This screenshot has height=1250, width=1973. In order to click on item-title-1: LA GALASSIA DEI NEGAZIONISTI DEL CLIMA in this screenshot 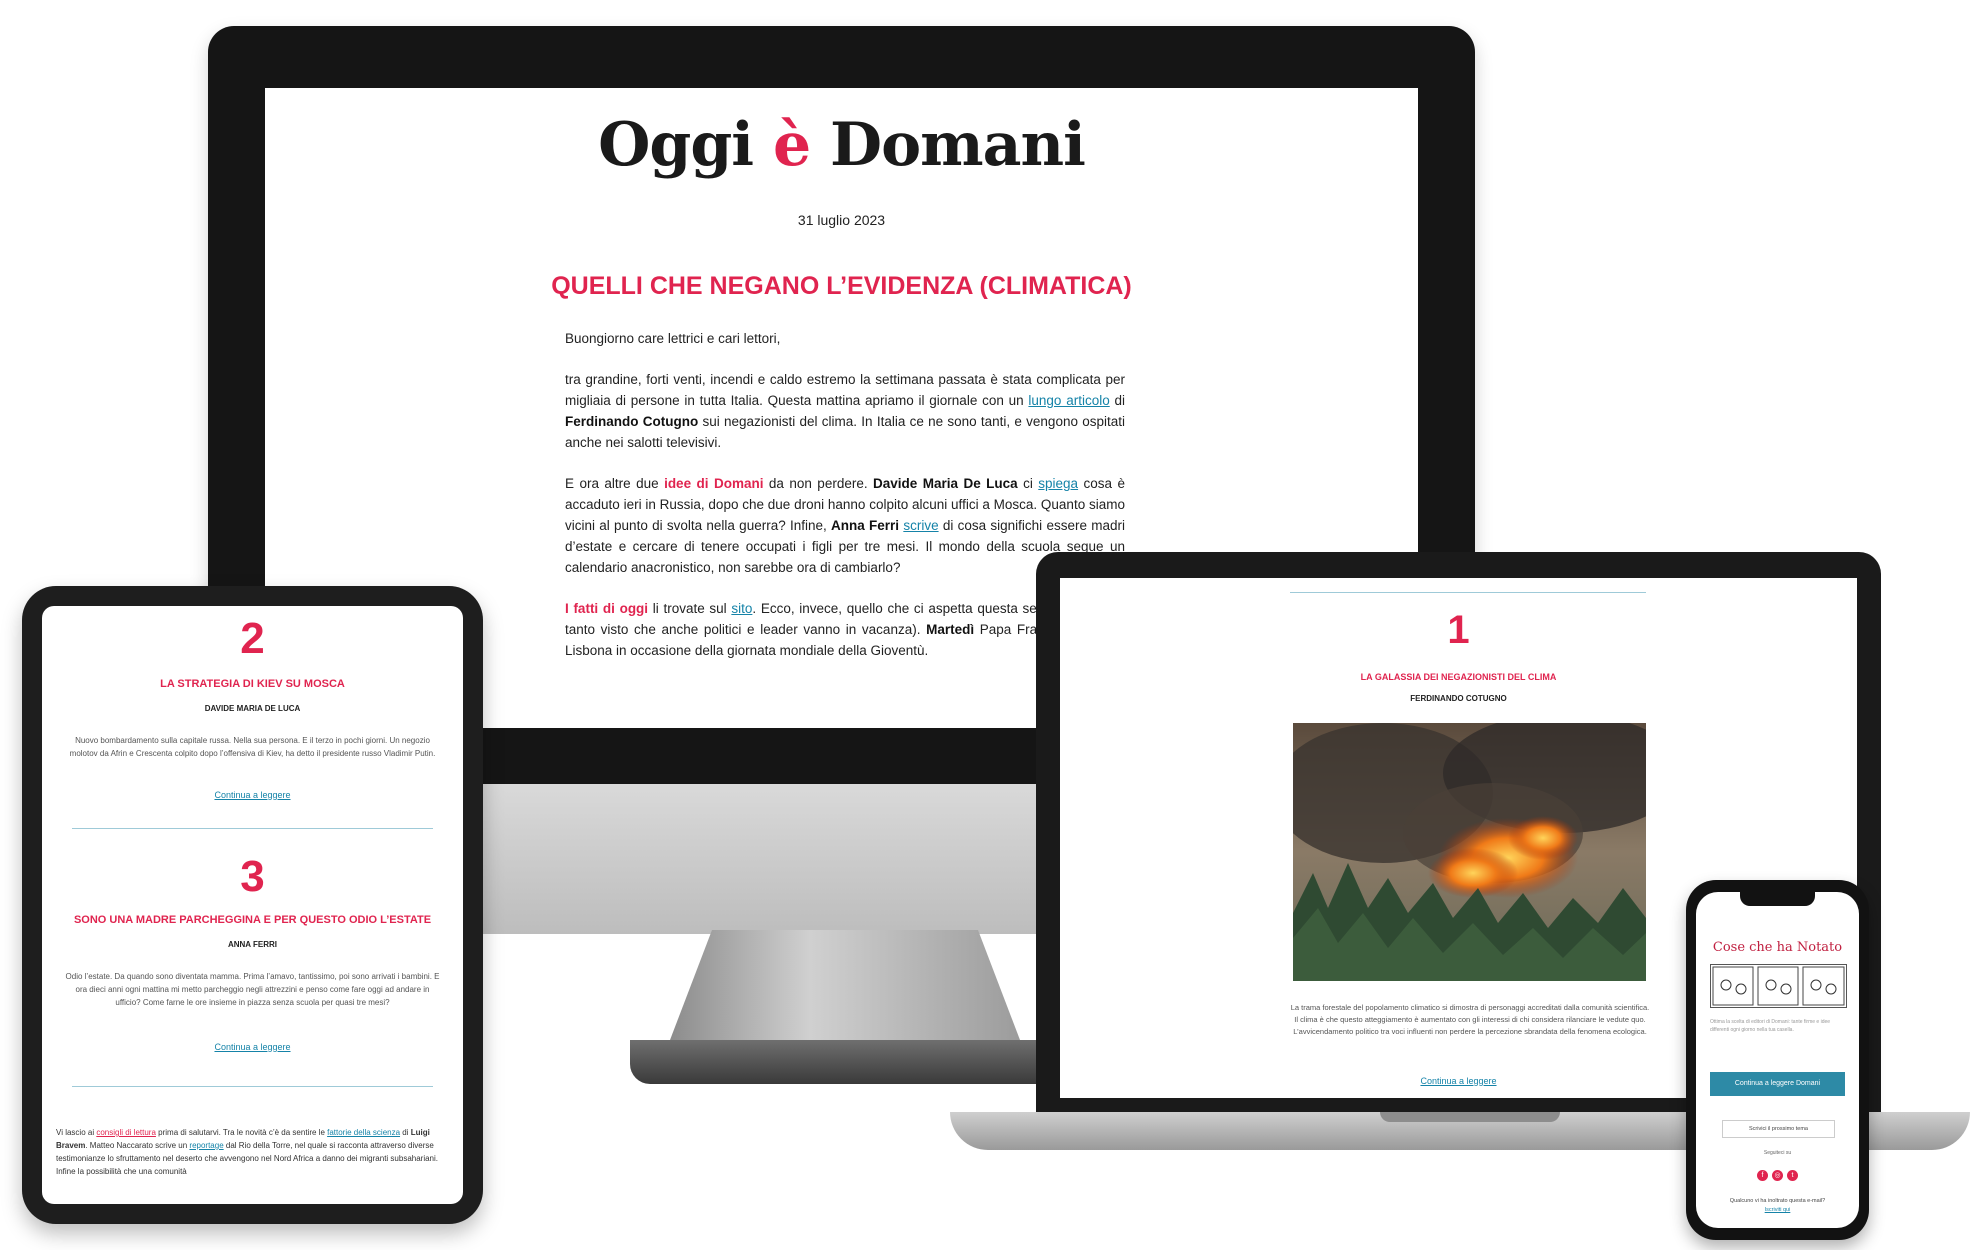, I will do `click(1458, 677)`.